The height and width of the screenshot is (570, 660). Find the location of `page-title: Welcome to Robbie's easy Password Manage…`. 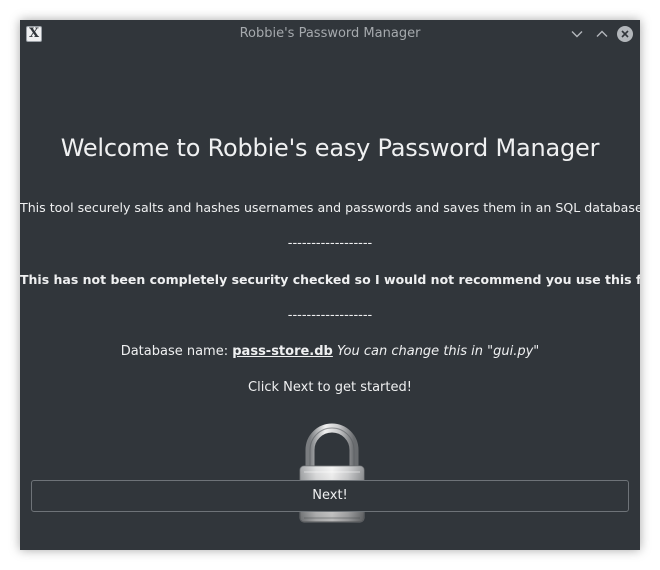

page-title: Welcome to Robbie's easy Password Manage… is located at coordinates (330, 148).